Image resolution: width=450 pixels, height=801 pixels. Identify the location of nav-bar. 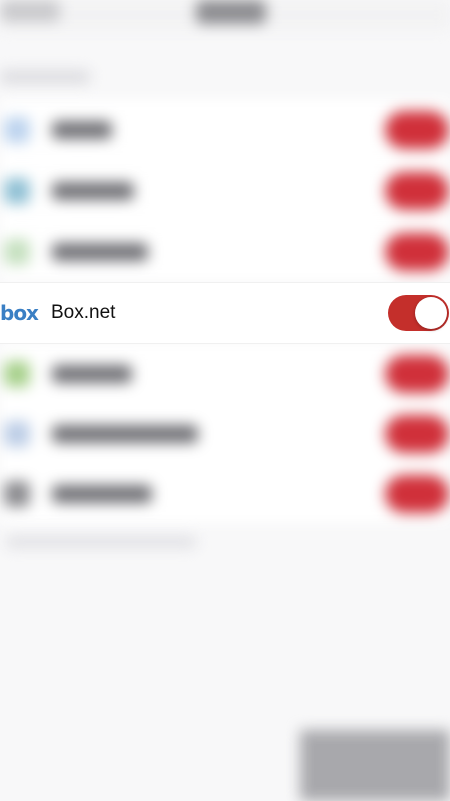
(225, 15).